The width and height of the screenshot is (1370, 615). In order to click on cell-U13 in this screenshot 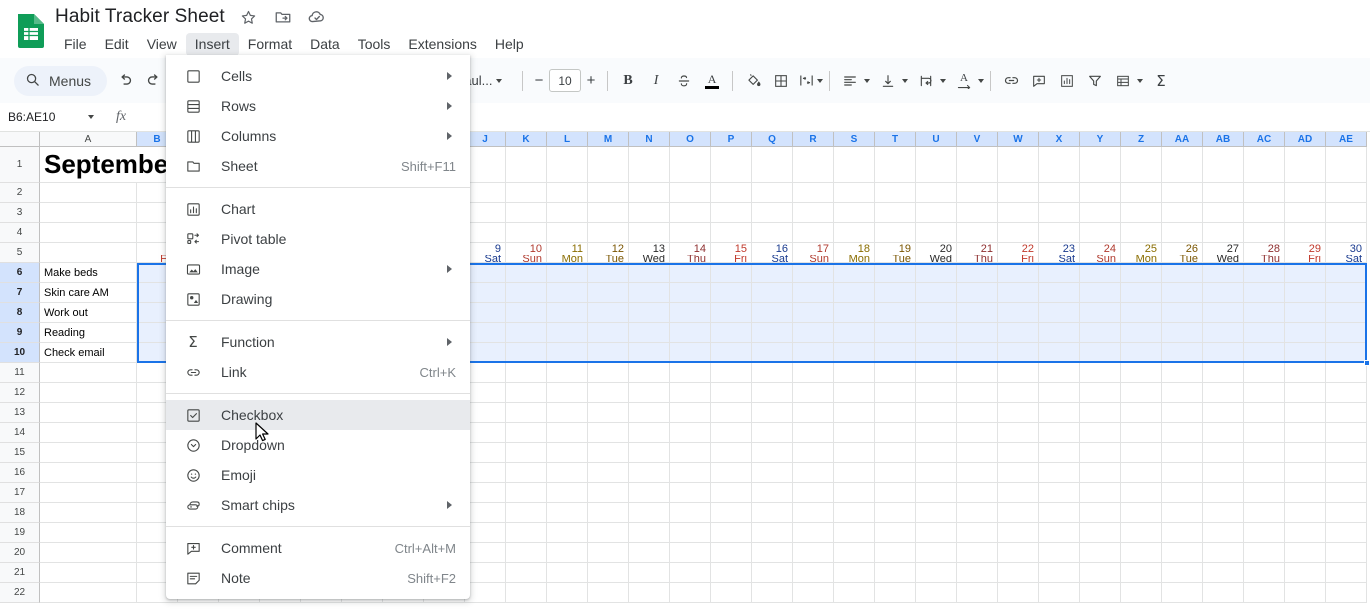, I will do `click(936, 413)`.